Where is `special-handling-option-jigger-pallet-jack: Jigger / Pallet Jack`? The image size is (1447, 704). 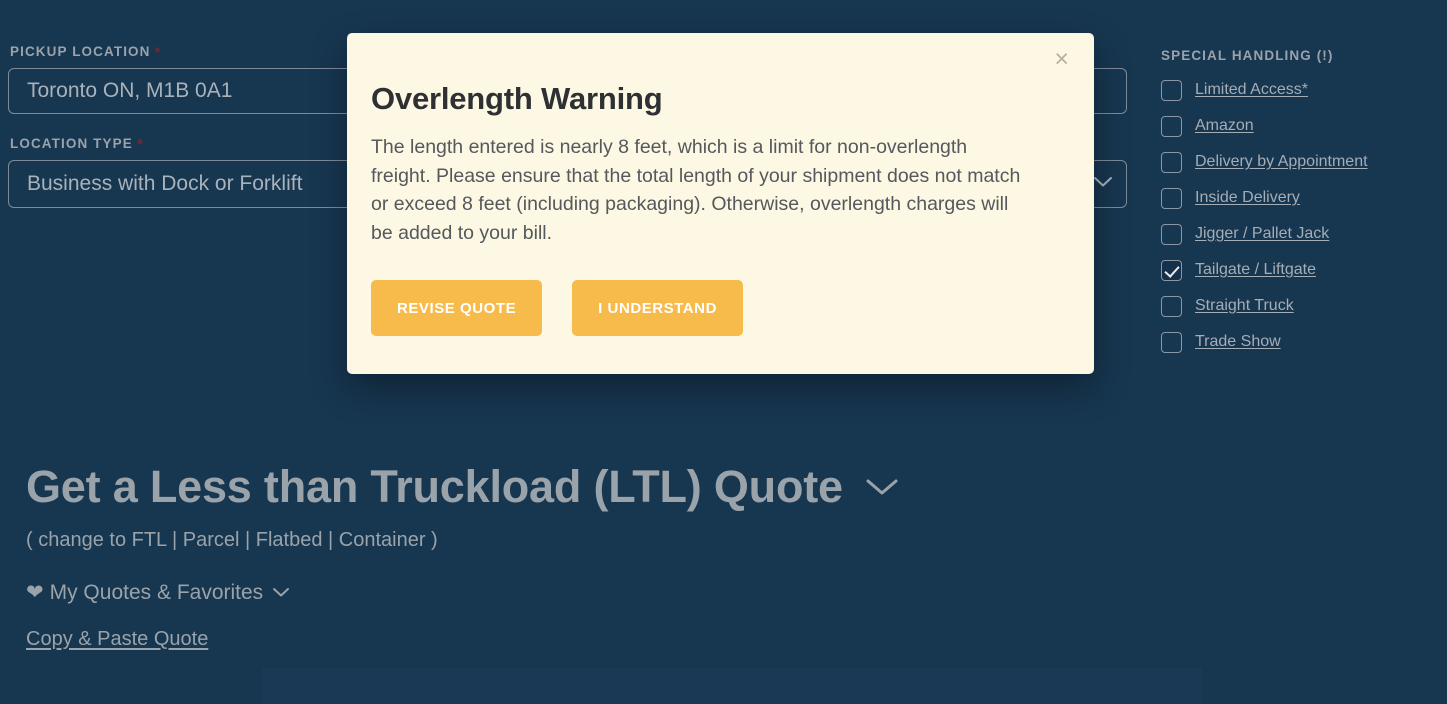 special-handling-option-jigger-pallet-jack: Jigger / Pallet Jack is located at coordinates (1301, 234).